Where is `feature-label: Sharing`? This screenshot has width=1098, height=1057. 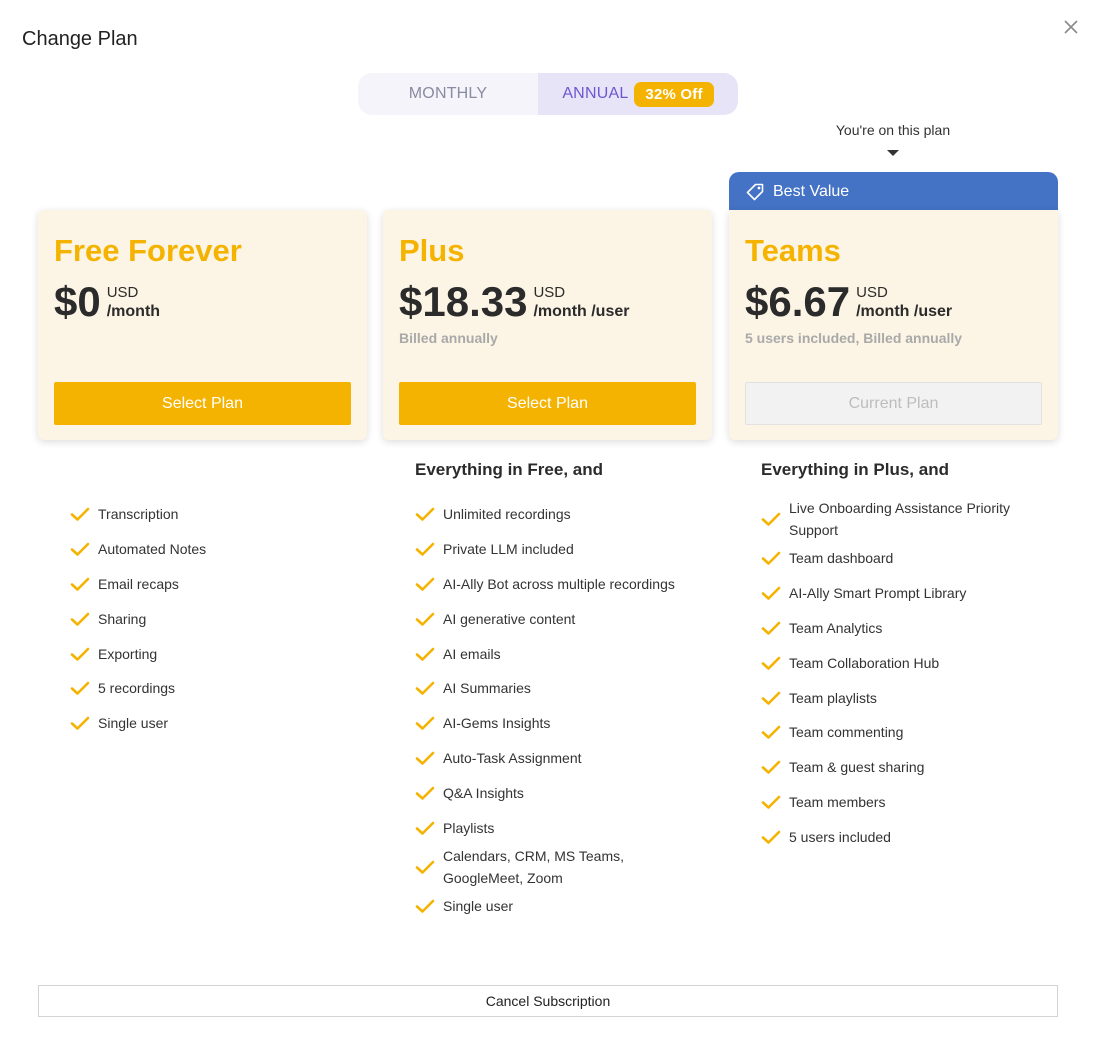
feature-label: Sharing is located at coordinates (122, 618).